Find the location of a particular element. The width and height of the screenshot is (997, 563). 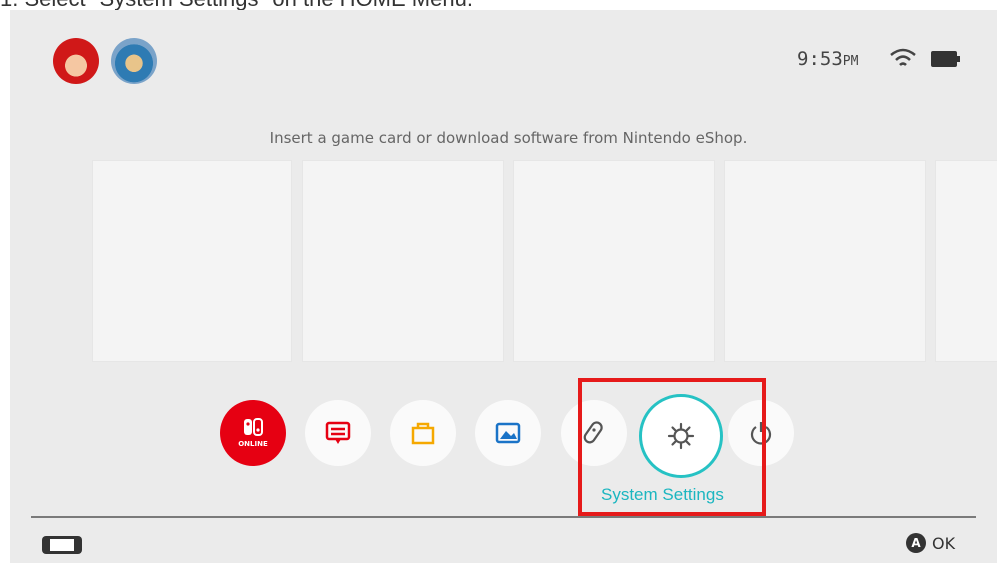

eshop-button is located at coordinates (423, 433).